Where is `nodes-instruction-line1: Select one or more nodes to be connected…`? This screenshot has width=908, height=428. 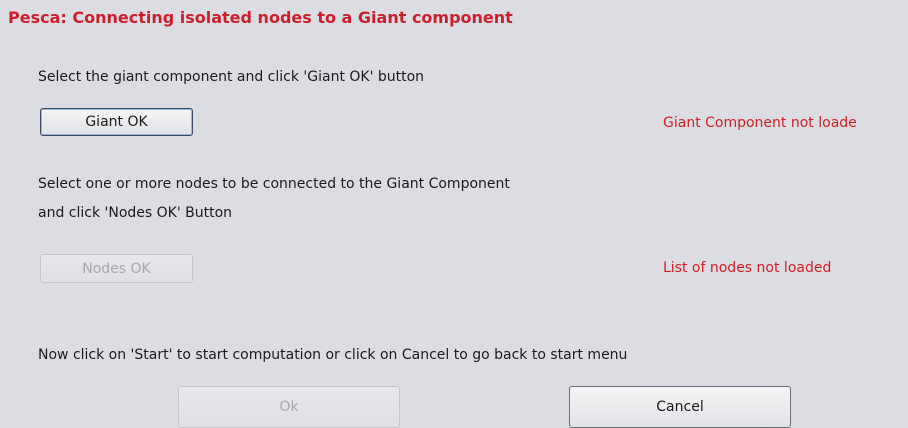 nodes-instruction-line1: Select one or more nodes to be connected… is located at coordinates (274, 184).